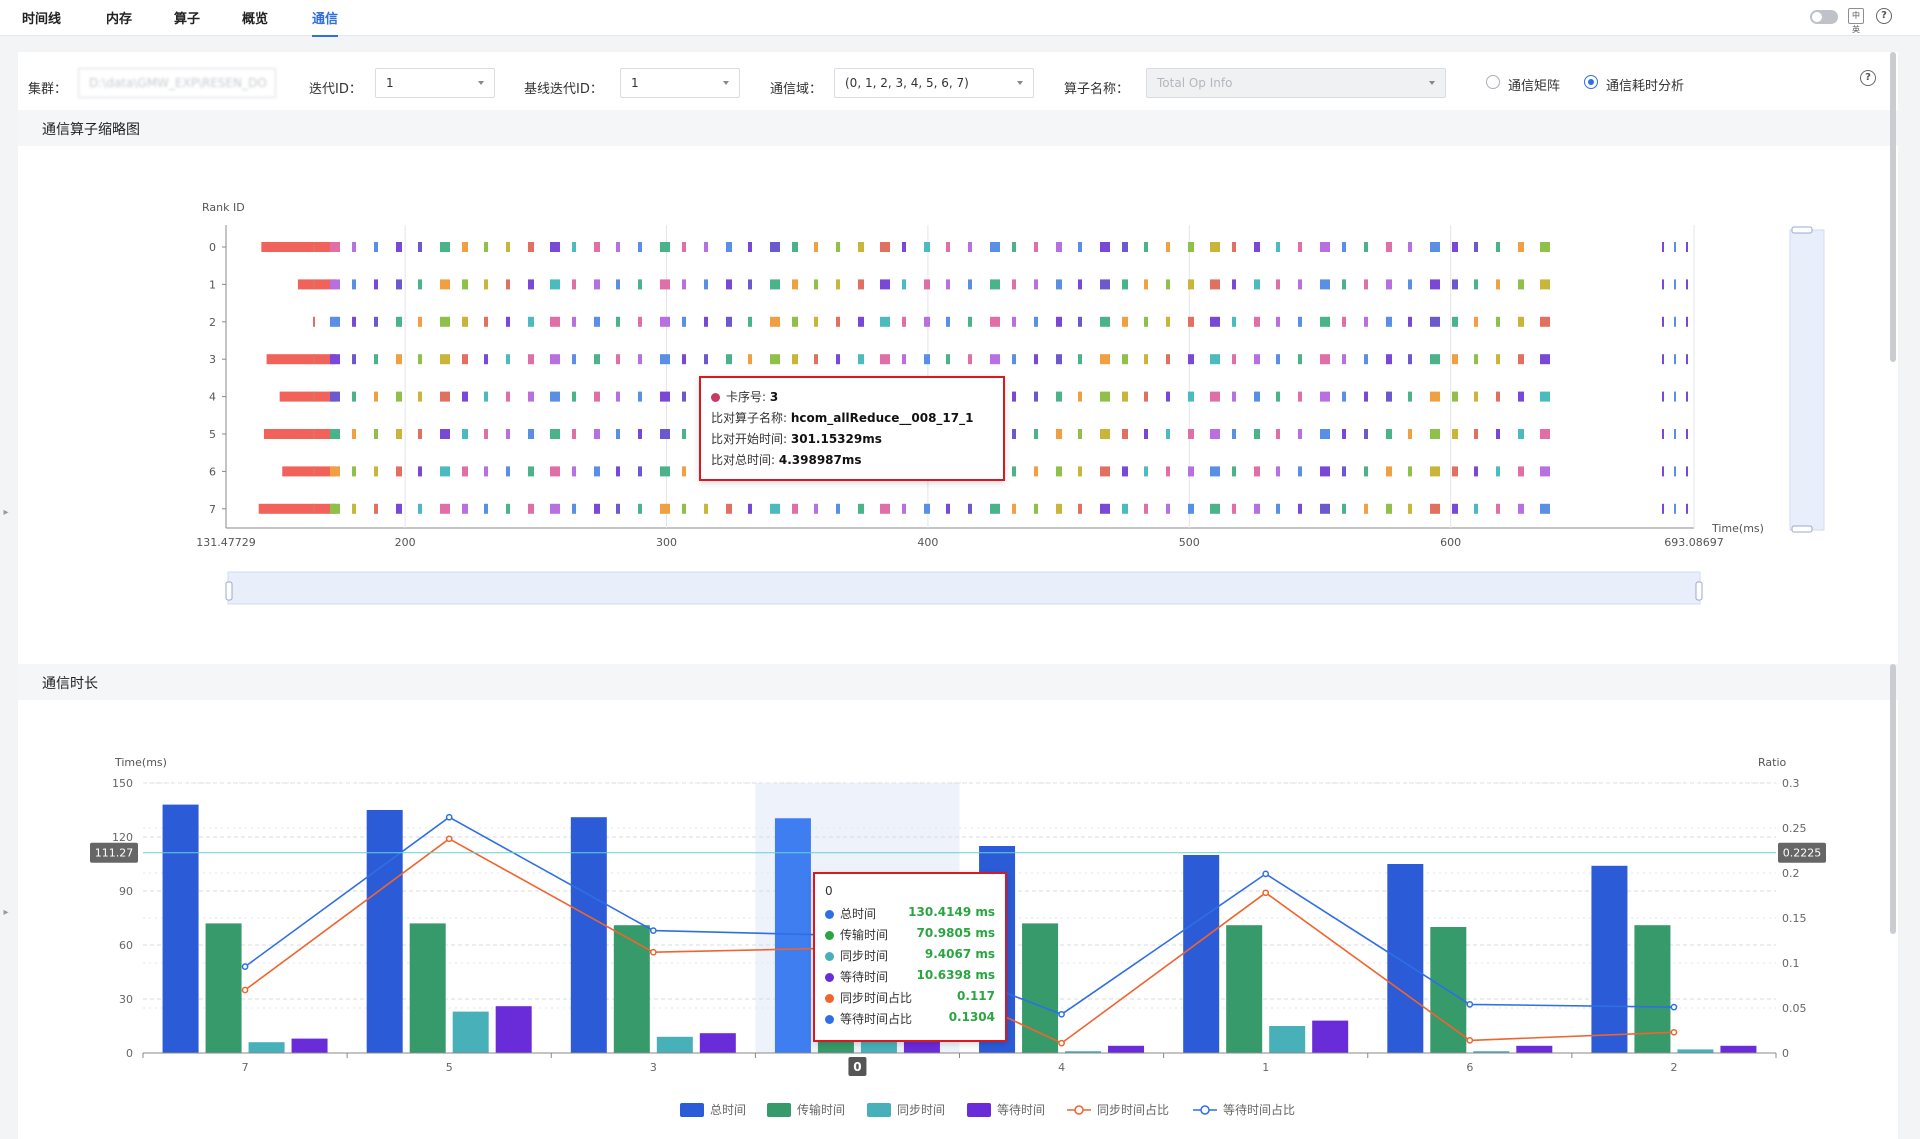 The height and width of the screenshot is (1139, 1920). What do you see at coordinates (879, 1110) in the screenshot?
I see `legend-swatch` at bounding box center [879, 1110].